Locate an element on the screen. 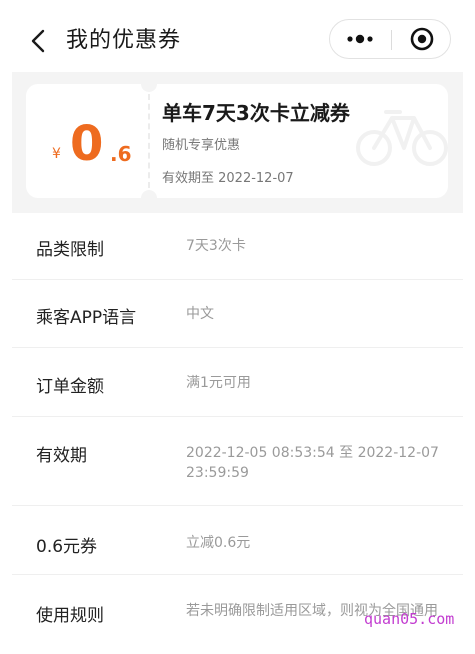  close-mini-program-button is located at coordinates (422, 39).